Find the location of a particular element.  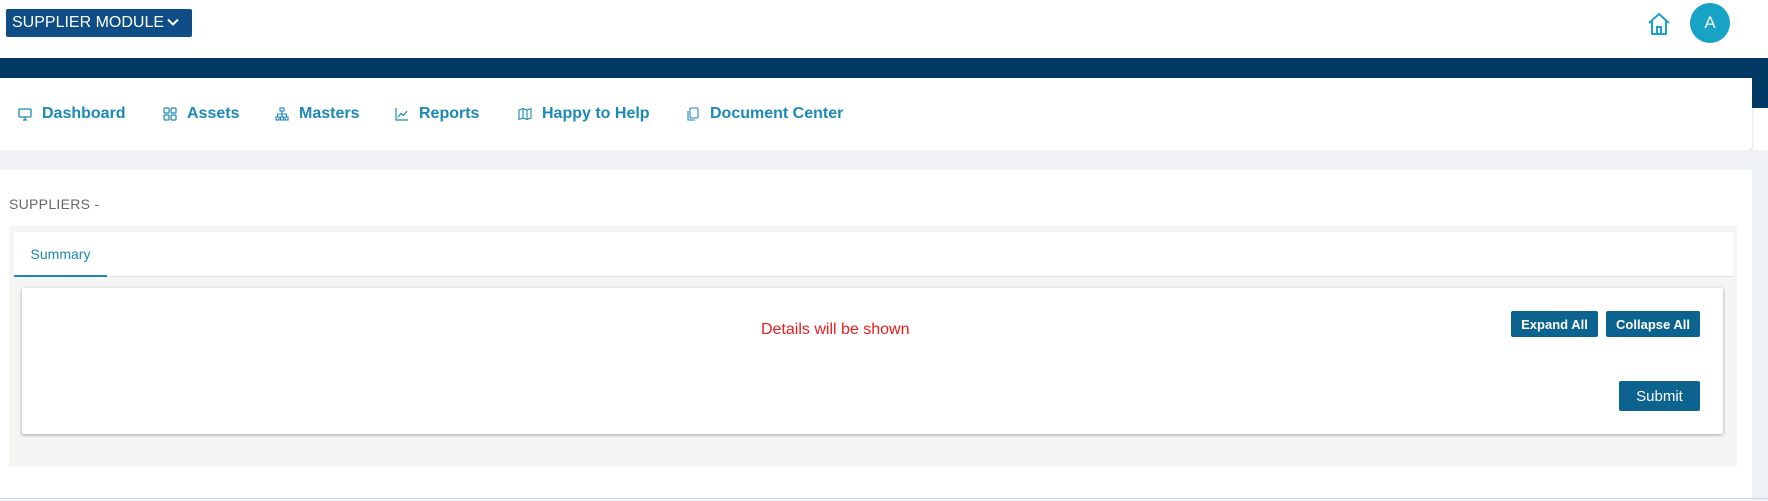

nav-item-dashboard: Dashboard is located at coordinates (72, 114).